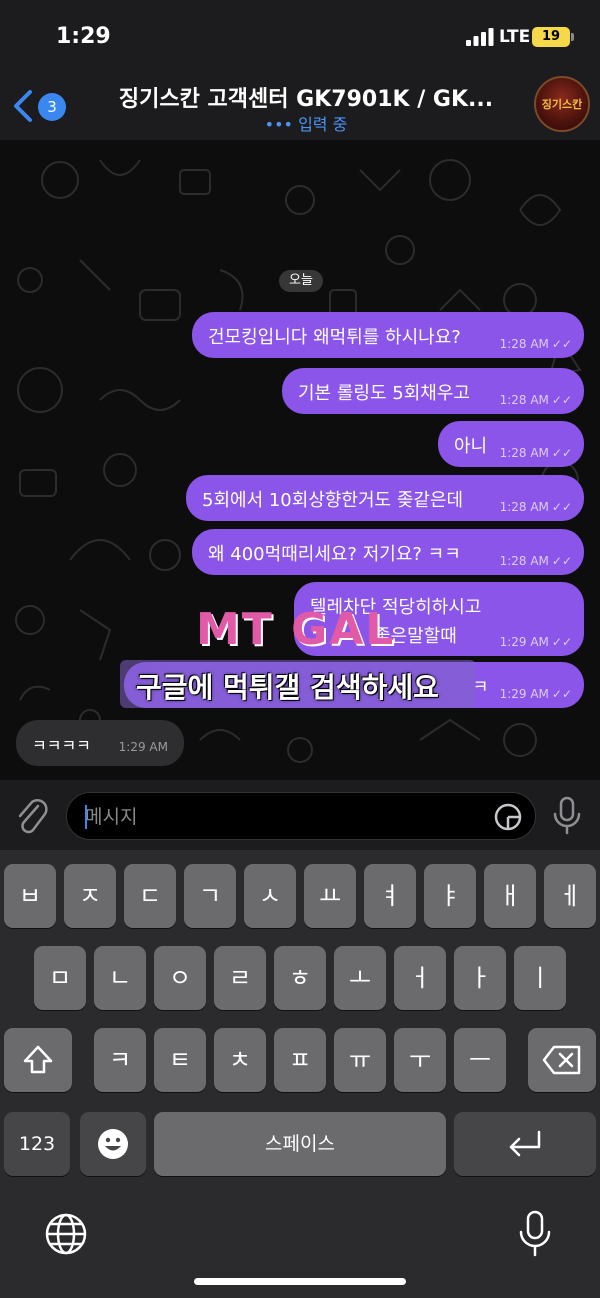  I want to click on dictation-microphone-icon, so click(535, 1234).